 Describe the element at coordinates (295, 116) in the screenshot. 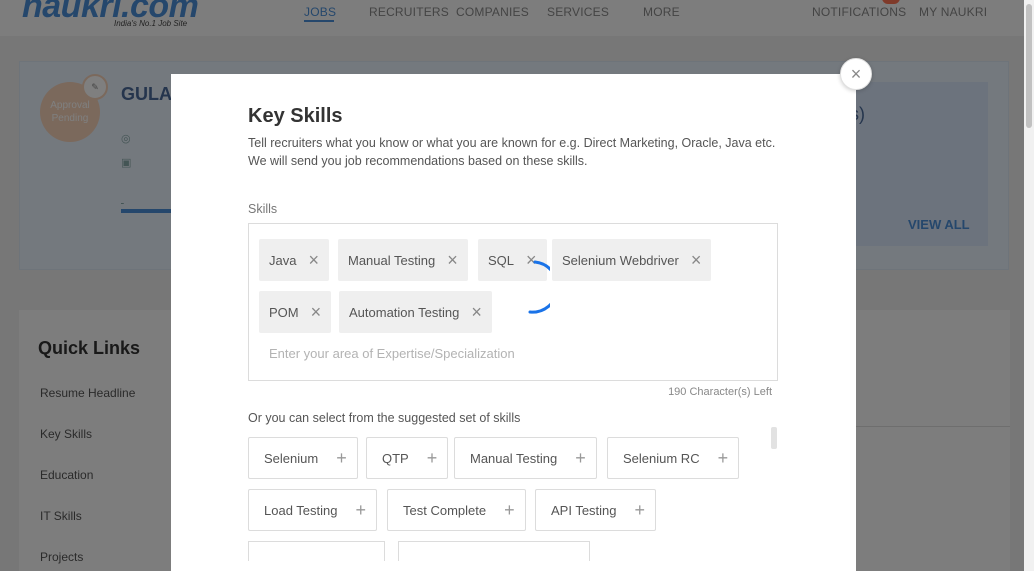

I see `modal-title: Key Skills` at that location.